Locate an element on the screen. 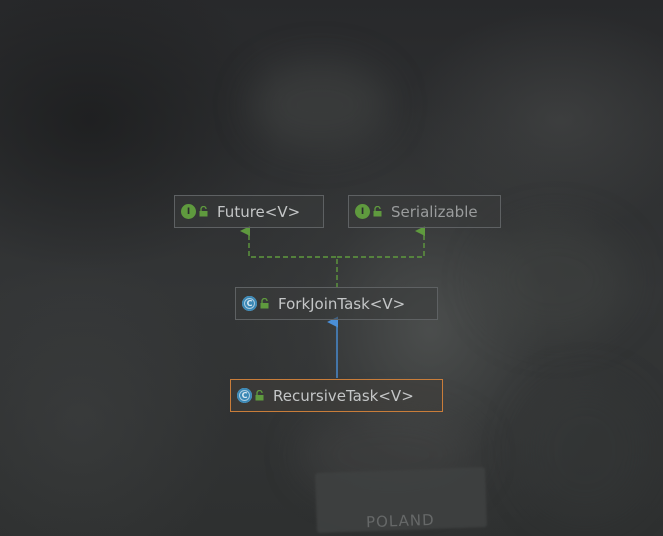 The width and height of the screenshot is (663, 536). node-label: RecursiveTask<V> is located at coordinates (343, 395).